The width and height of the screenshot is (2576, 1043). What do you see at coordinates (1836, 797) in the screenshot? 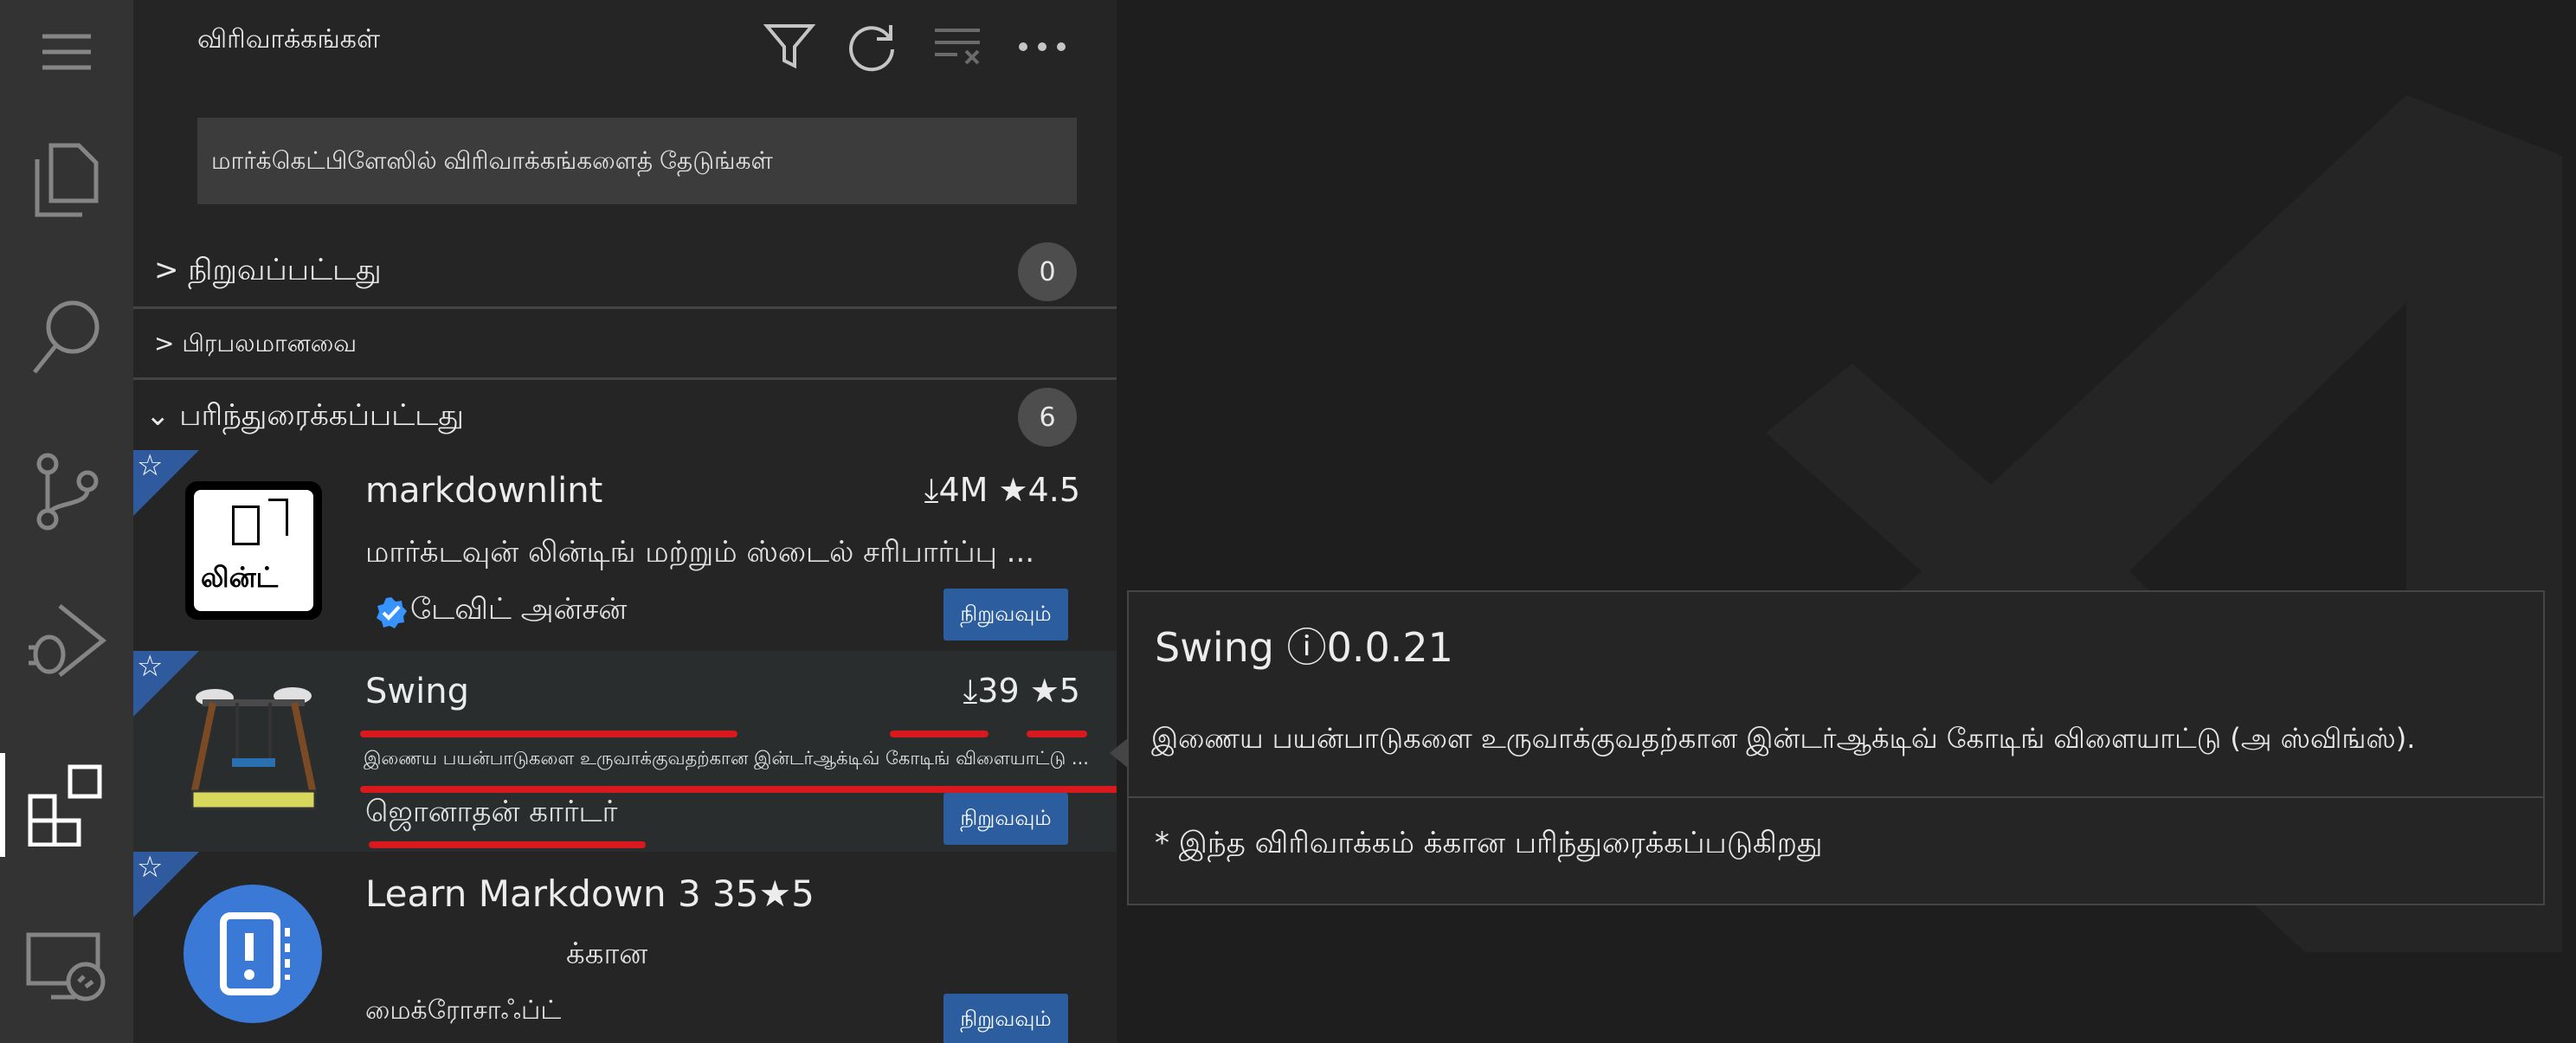
I see `hover-divider` at bounding box center [1836, 797].